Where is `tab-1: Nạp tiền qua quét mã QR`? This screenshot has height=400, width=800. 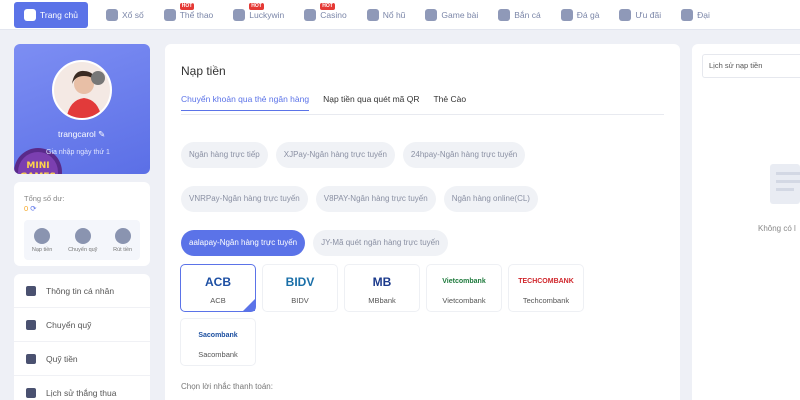 tab-1: Nạp tiền qua quét mã QR is located at coordinates (371, 102).